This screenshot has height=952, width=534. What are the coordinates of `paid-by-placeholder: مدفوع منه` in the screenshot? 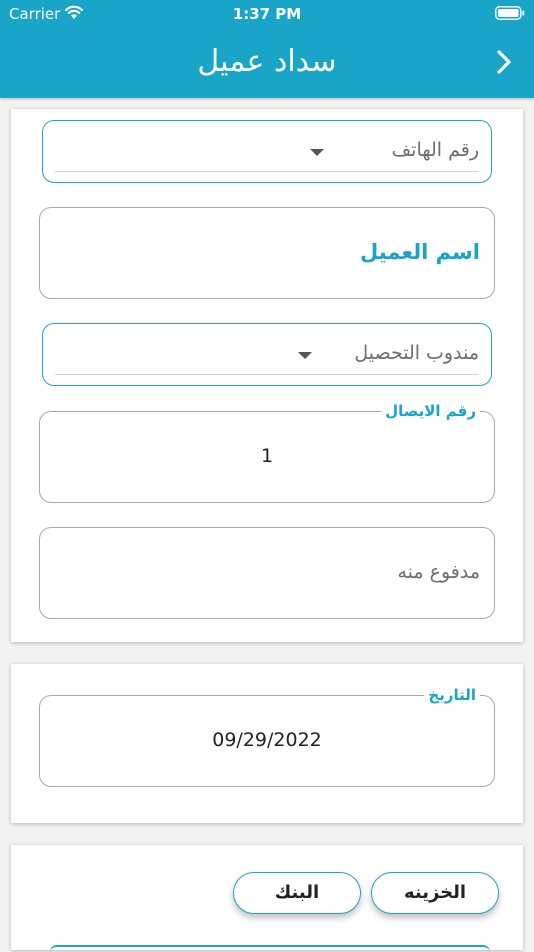 It's located at (438, 572).